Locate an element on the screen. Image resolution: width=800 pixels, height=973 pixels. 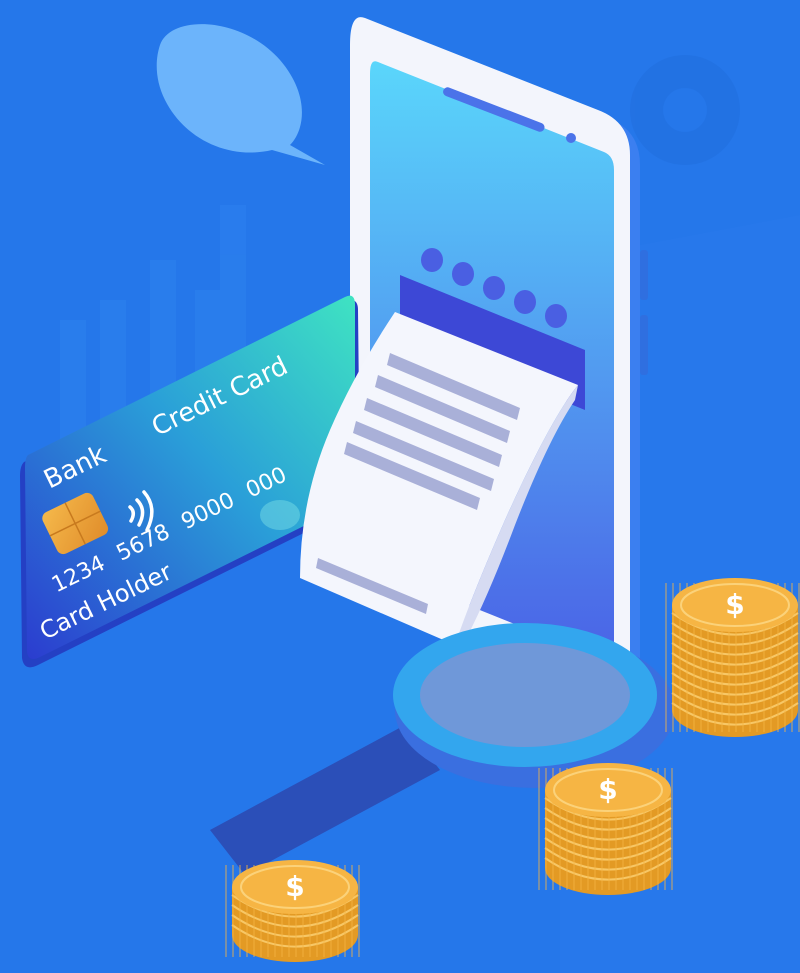
coin-stack-right: $ is located at coordinates (732, 657).